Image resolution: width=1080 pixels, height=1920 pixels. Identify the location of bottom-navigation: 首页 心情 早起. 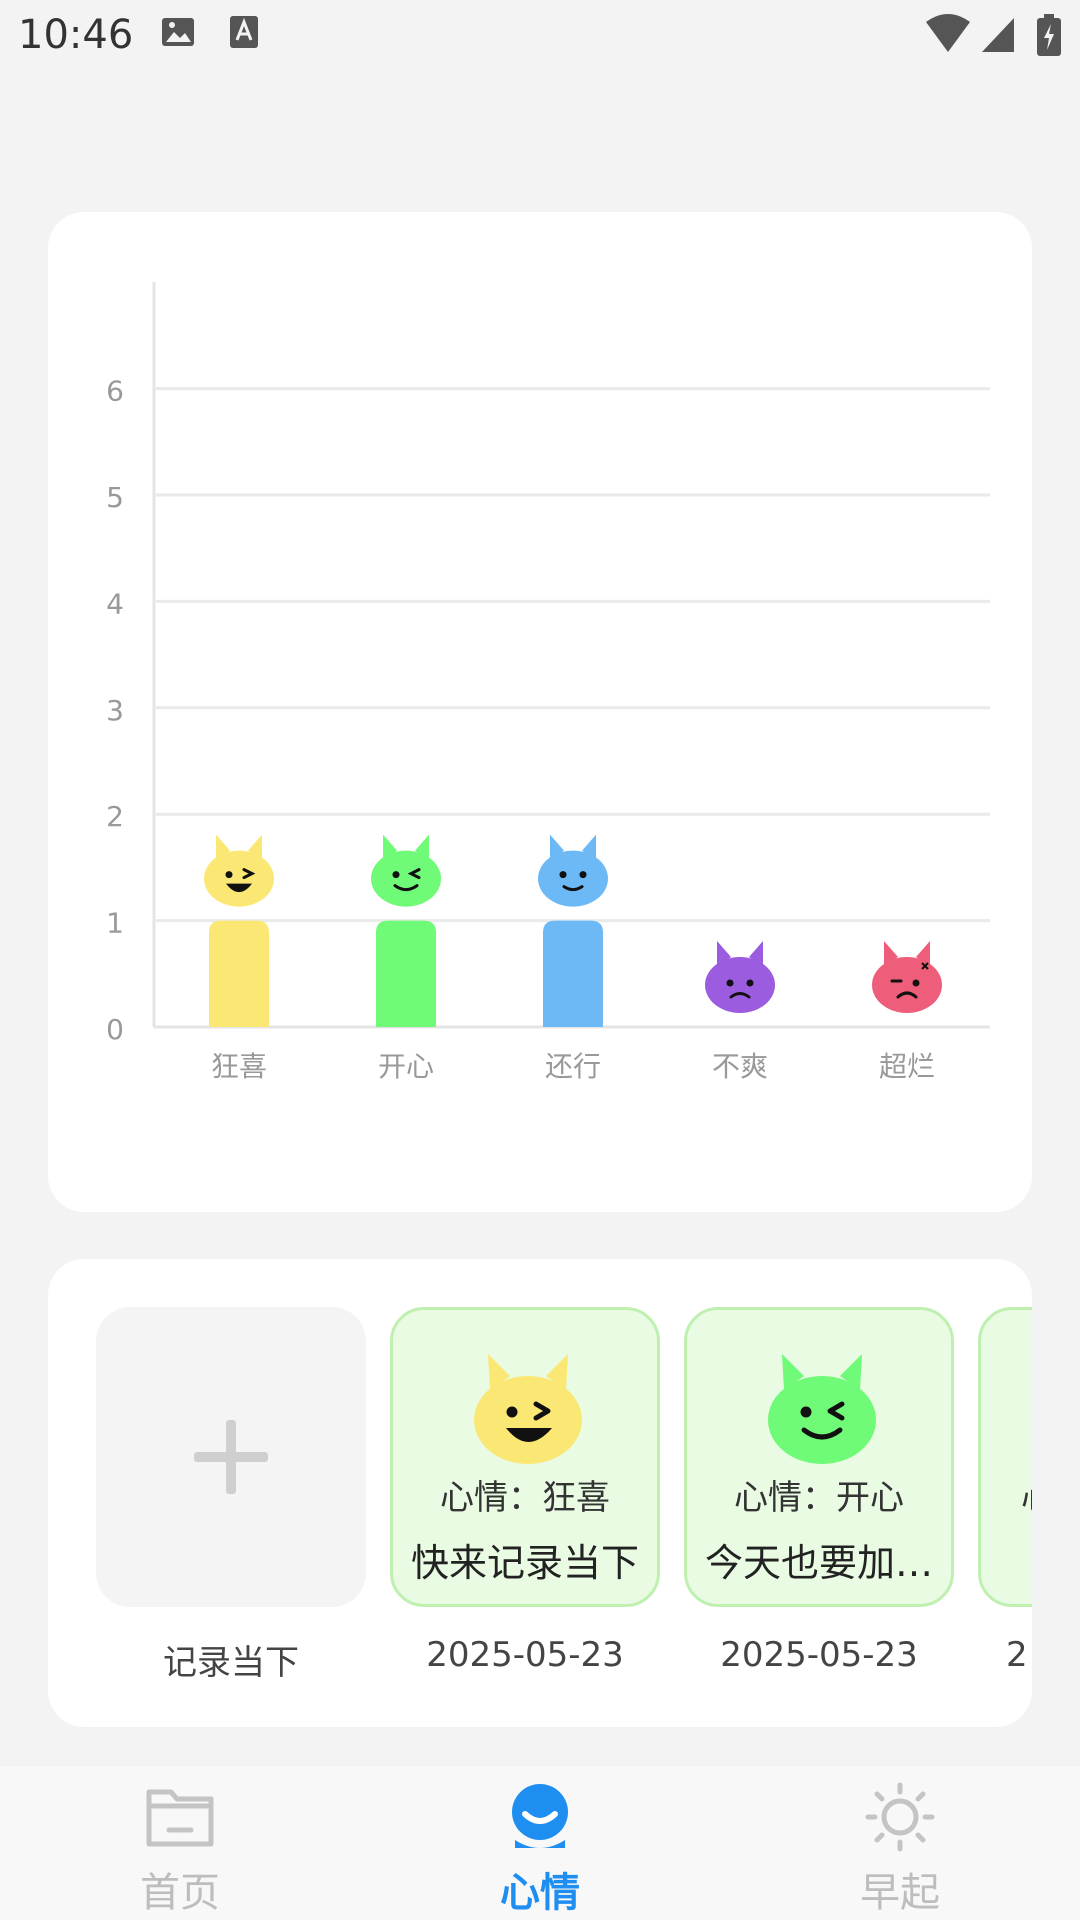
(540, 1843).